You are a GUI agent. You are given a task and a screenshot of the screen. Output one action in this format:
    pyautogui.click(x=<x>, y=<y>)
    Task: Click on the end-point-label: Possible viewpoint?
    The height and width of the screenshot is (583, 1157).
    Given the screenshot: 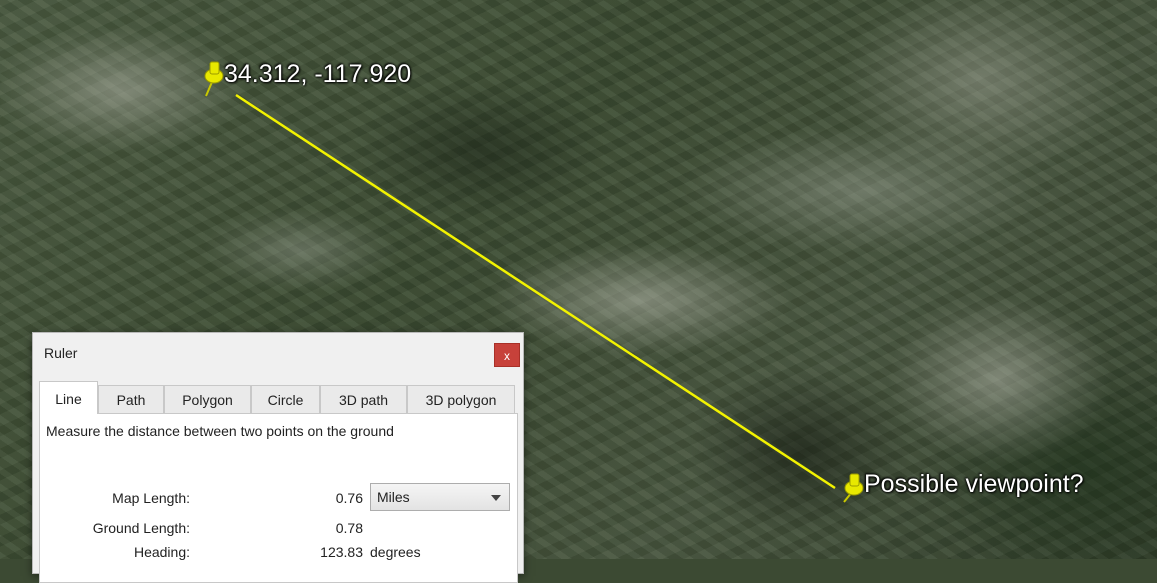 What is the action you would take?
    pyautogui.click(x=974, y=484)
    